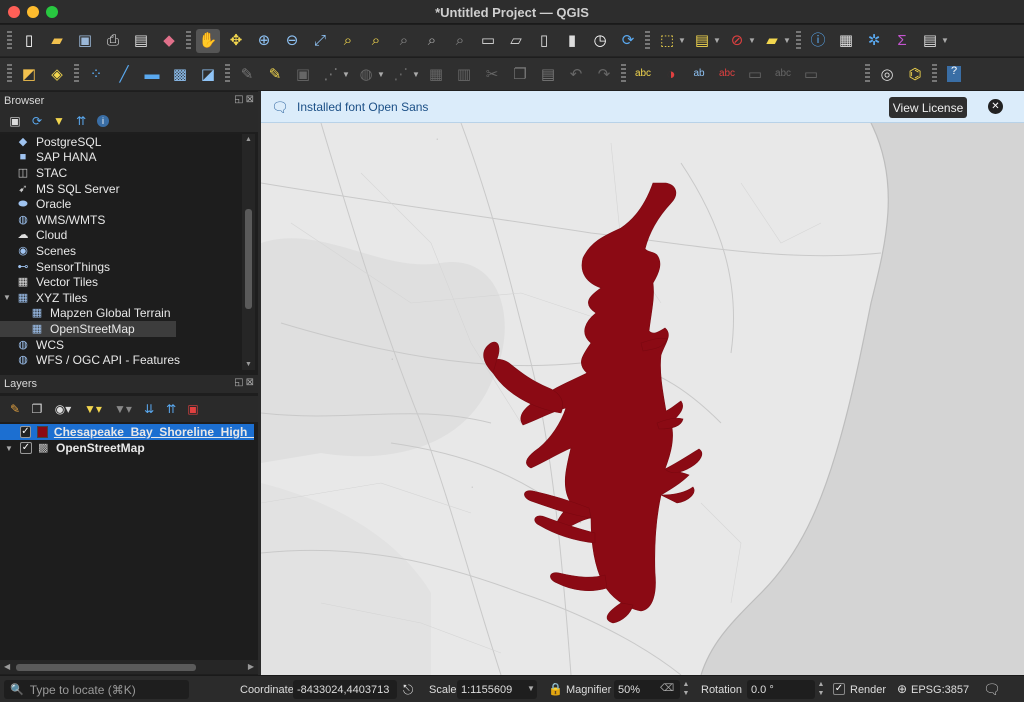 The image size is (1024, 702). Describe the element at coordinates (180, 74) in the screenshot. I see `new-virtual-layer-button: ▩` at that location.